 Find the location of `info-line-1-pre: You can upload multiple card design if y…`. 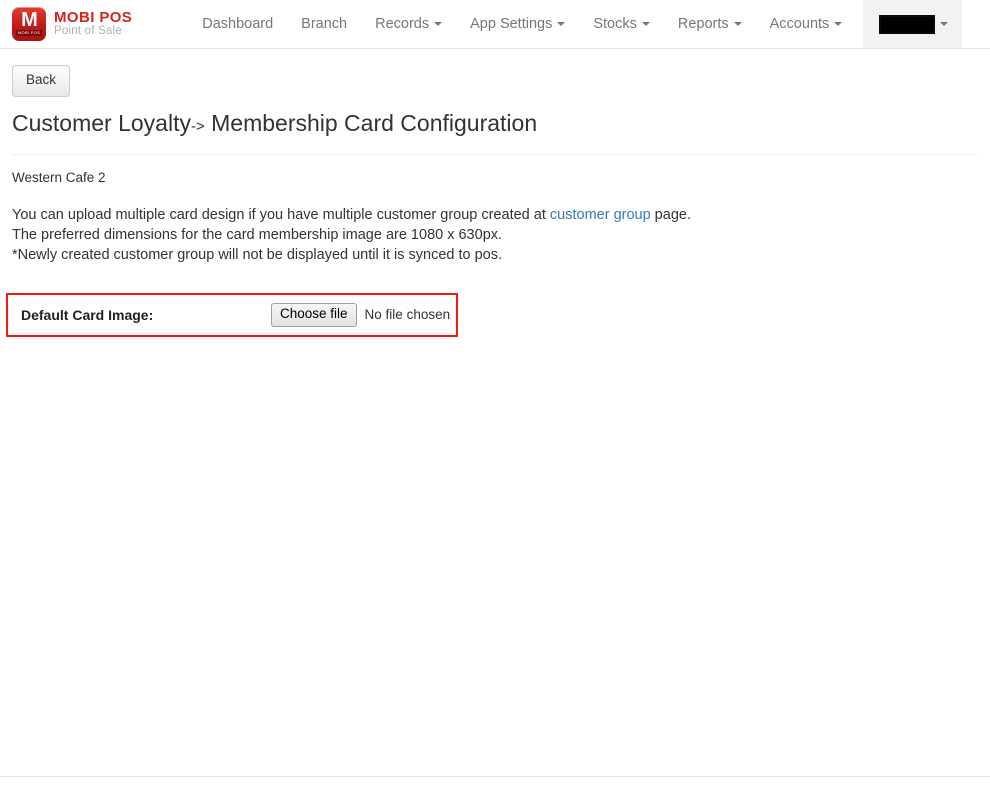

info-line-1-pre: You can upload multiple card design if y… is located at coordinates (281, 215).